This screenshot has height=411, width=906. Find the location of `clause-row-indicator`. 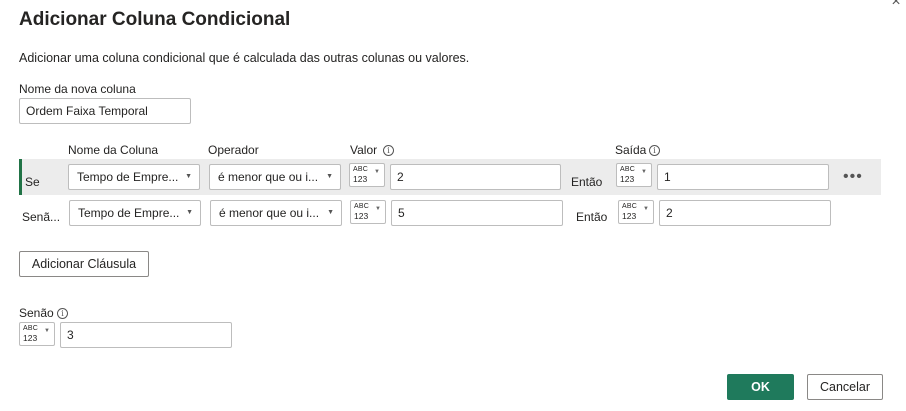

clause-row-indicator is located at coordinates (20, 177).